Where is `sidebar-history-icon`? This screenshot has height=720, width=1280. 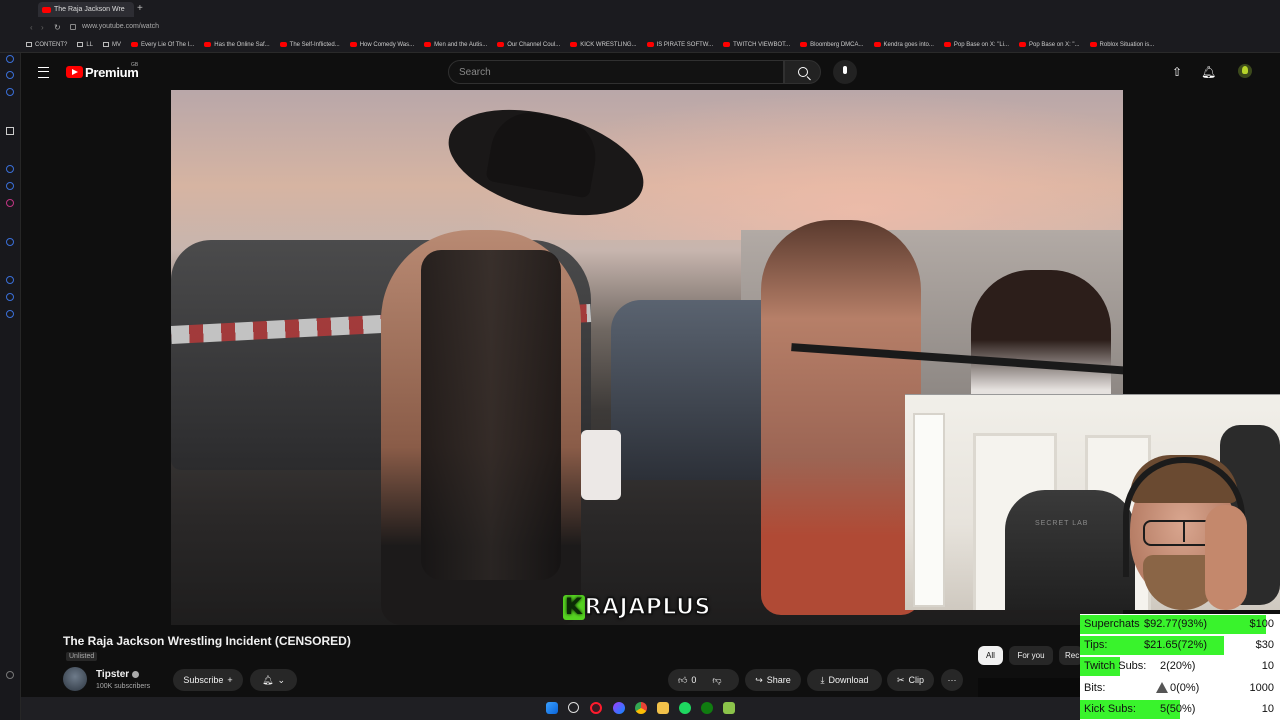 sidebar-history-icon is located at coordinates (10, 280).